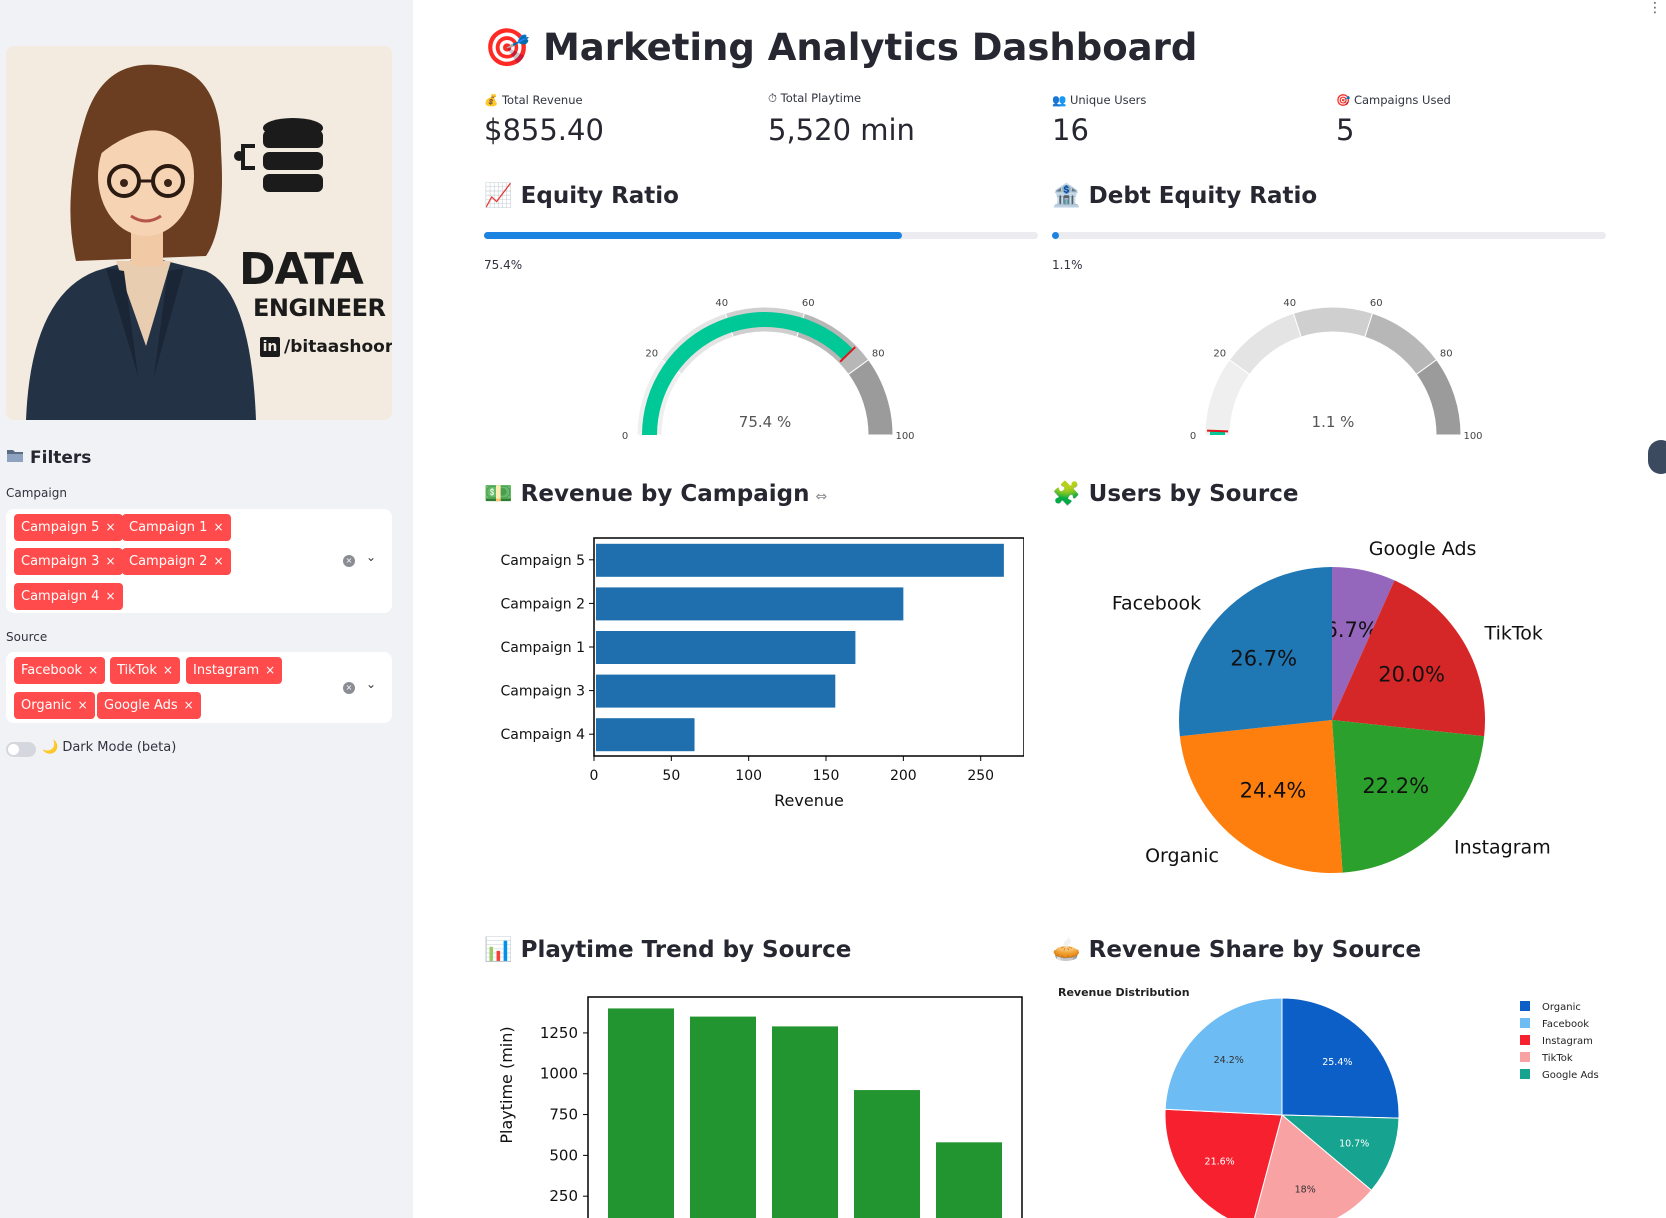 The width and height of the screenshot is (1666, 1218). Describe the element at coordinates (1337, 1062) in the screenshot. I see `pie-value-label: 25.4%` at that location.